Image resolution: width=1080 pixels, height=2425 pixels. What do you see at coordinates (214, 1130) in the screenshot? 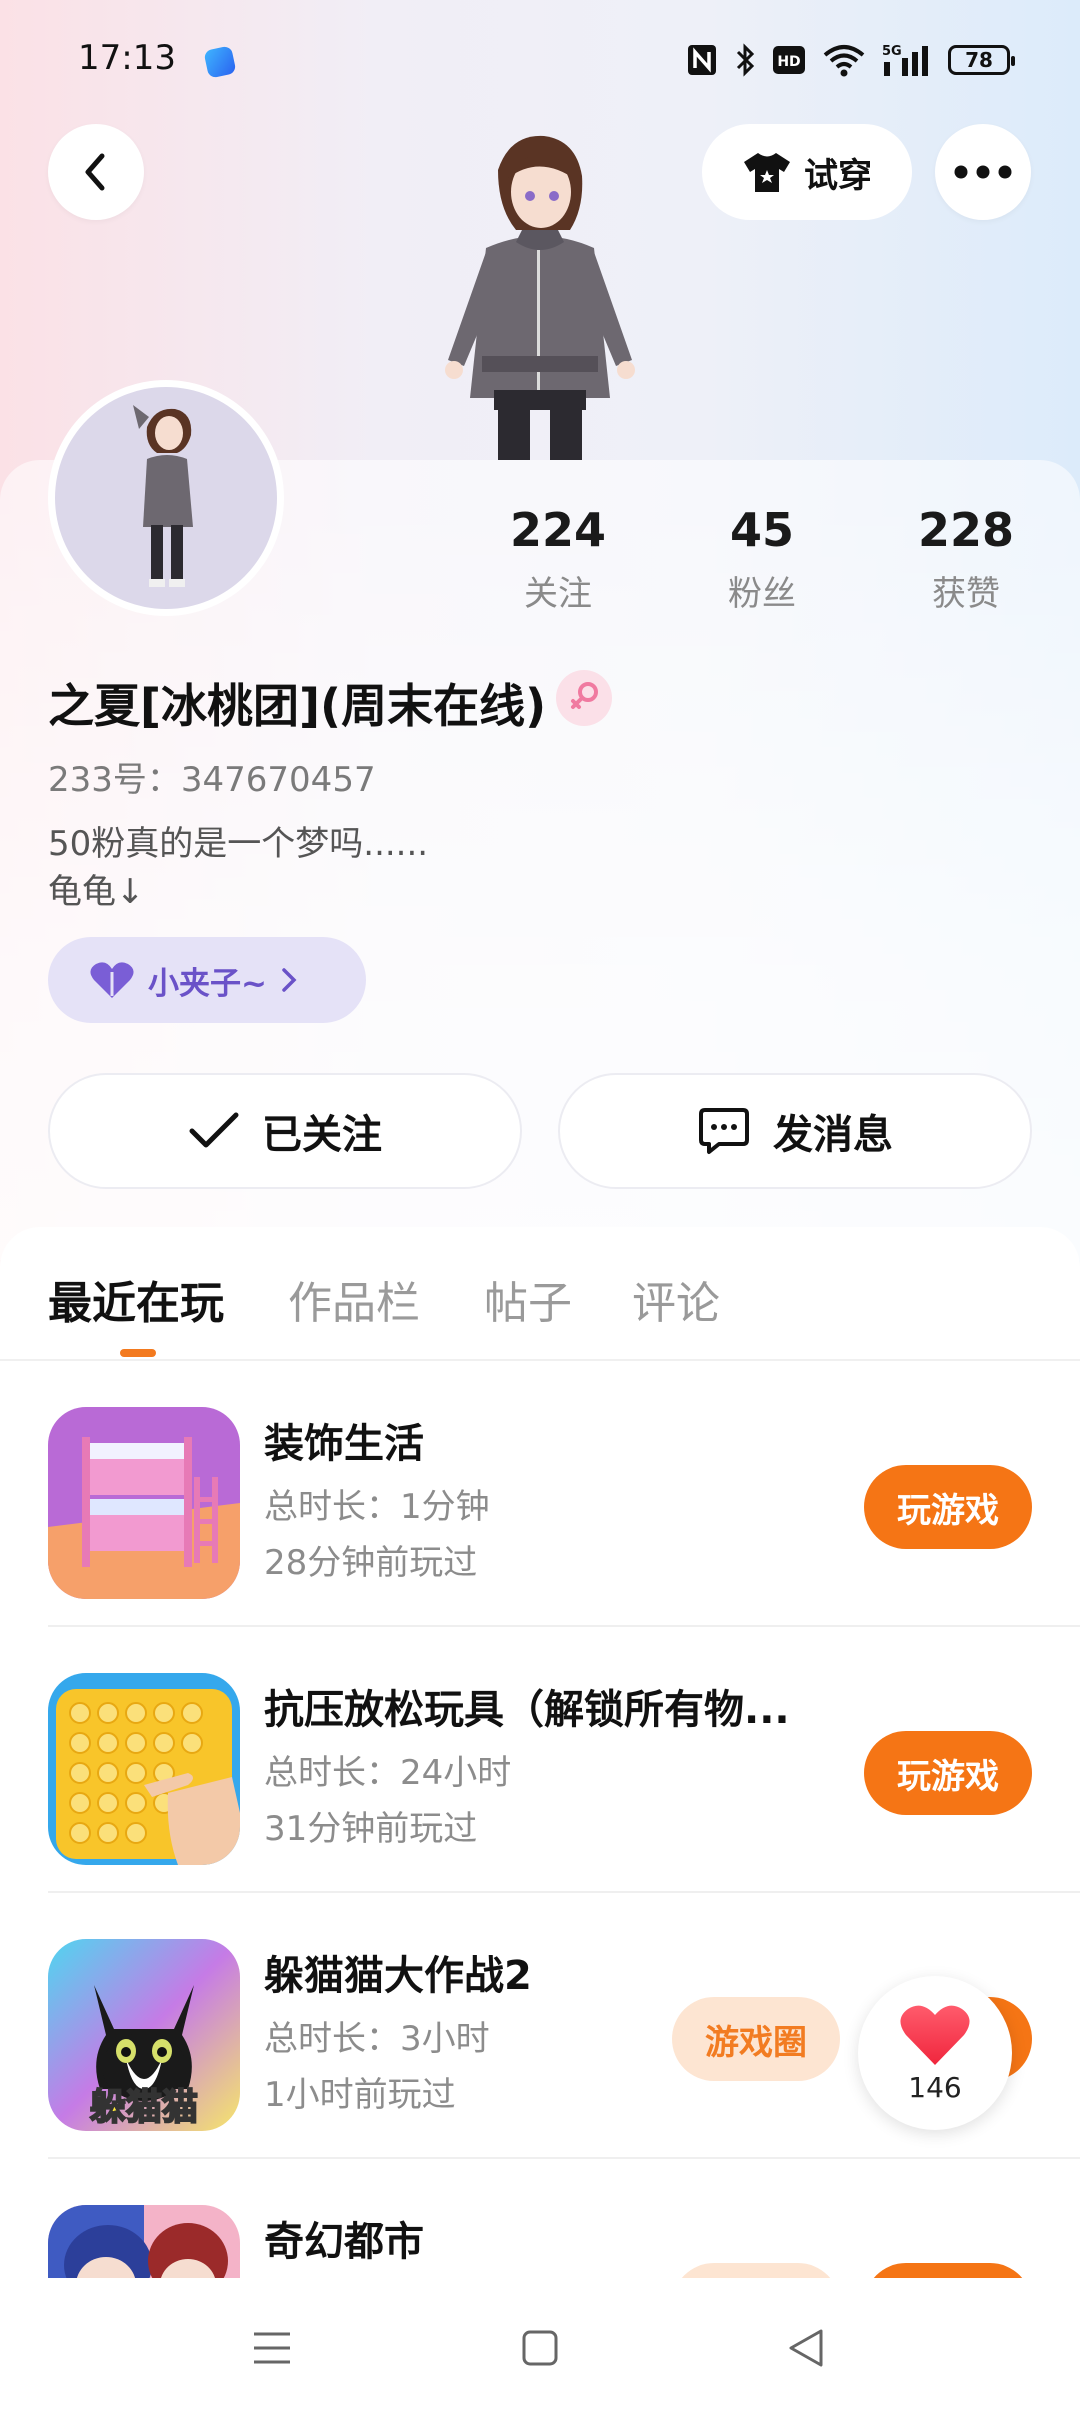
I see `check-icon` at bounding box center [214, 1130].